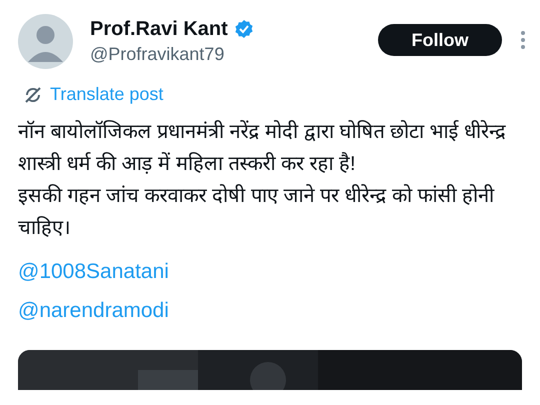  Describe the element at coordinates (257, 212) in the screenshot. I see `post-text: इसकी गहन जांच करवाकर दोषी पाए जाने पर धीरेन्द्र को फांसी होनी चाहिए।` at that location.